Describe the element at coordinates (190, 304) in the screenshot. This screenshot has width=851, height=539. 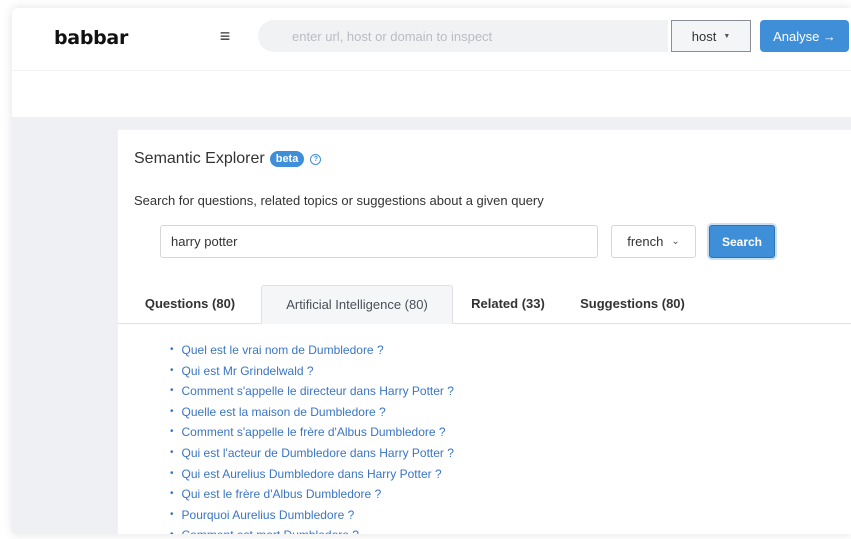
I see `tab-questions: Questions (80)` at that location.